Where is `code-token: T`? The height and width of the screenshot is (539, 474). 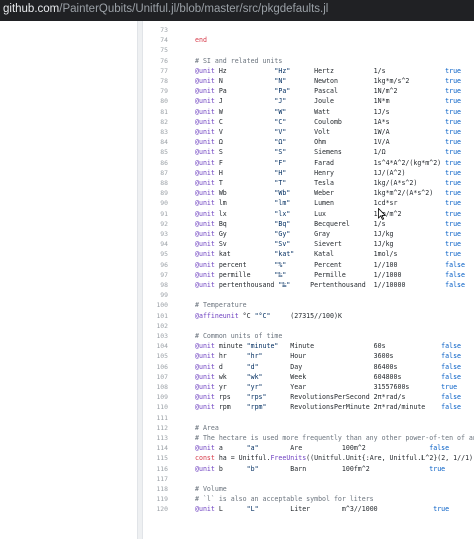 code-token: T is located at coordinates (244, 183).